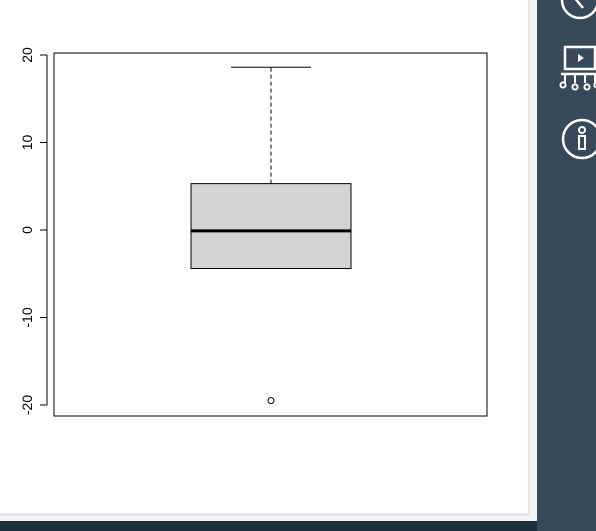 Image resolution: width=596 pixels, height=531 pixels. I want to click on y-tick-label: 20, so click(27, 55).